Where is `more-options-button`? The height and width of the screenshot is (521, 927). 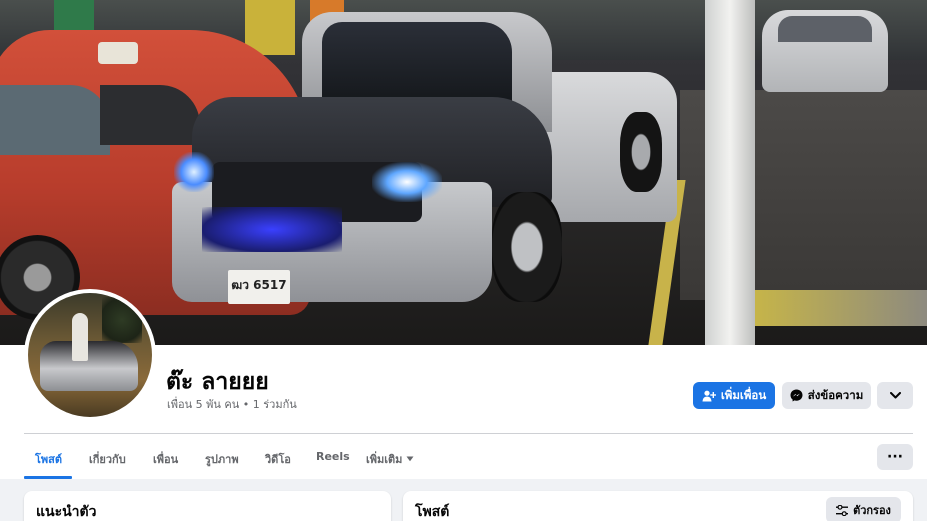
more-options-button is located at coordinates (895, 395).